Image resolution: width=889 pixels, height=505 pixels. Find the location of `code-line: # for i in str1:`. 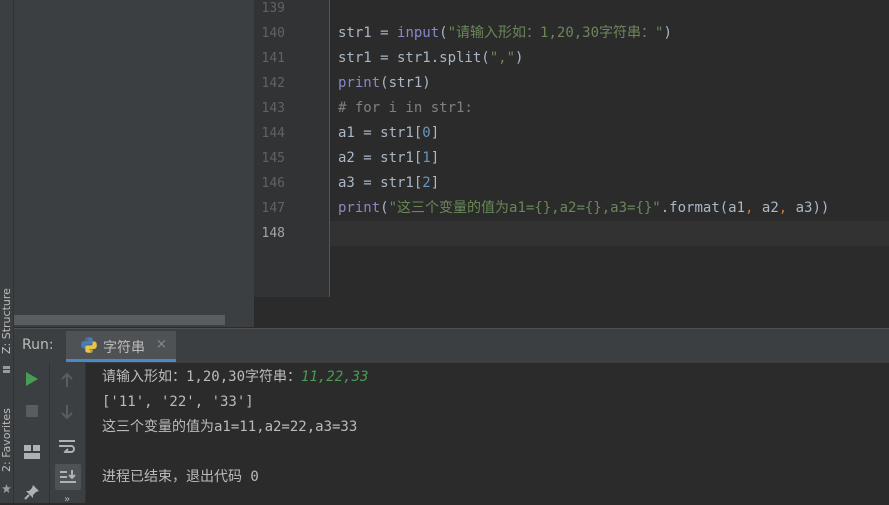

code-line: # for i in str1: is located at coordinates (405, 108).